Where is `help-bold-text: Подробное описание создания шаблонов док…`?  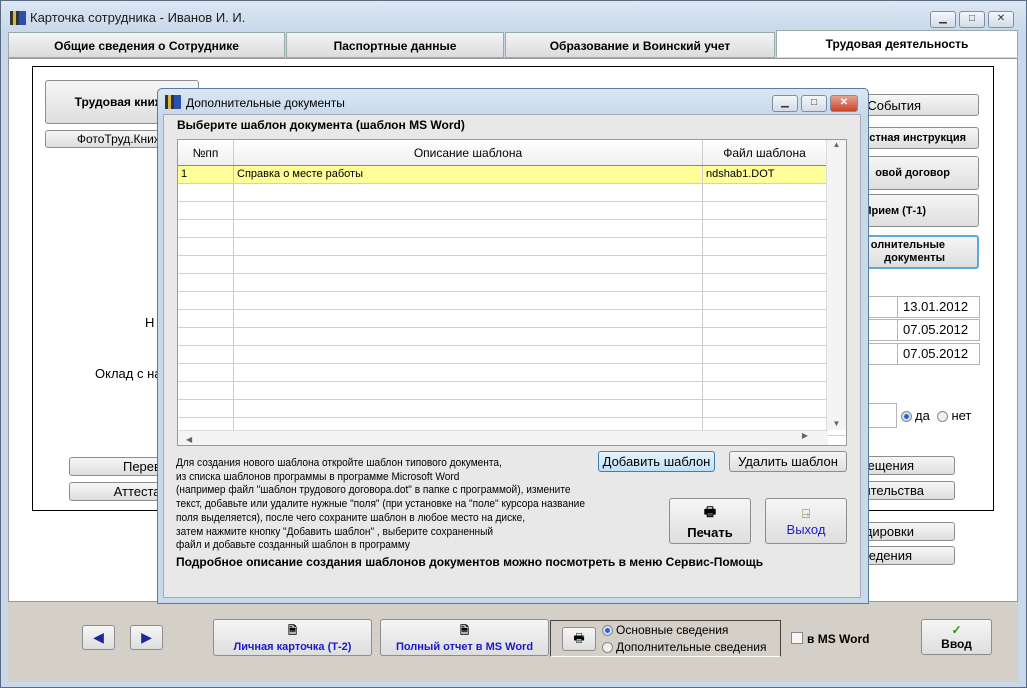
help-bold-text: Подробное описание создания шаблонов док… is located at coordinates (470, 562).